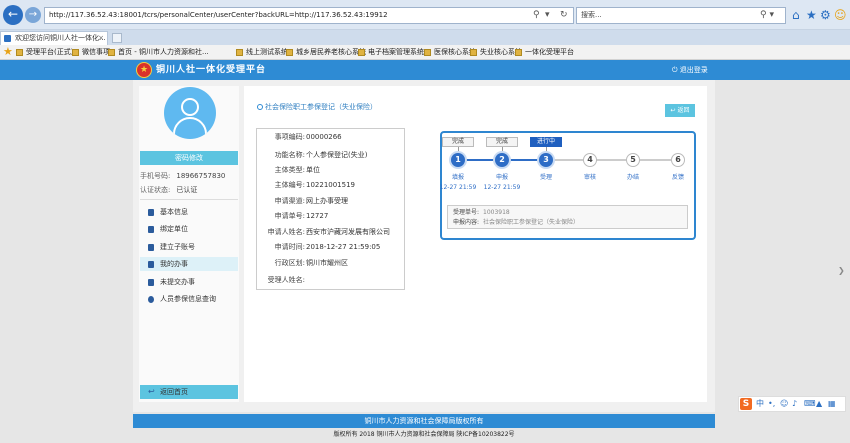 The height and width of the screenshot is (443, 850). What do you see at coordinates (840, 15) in the screenshot?
I see `smiley-feedback-icon: ☺` at bounding box center [840, 15].